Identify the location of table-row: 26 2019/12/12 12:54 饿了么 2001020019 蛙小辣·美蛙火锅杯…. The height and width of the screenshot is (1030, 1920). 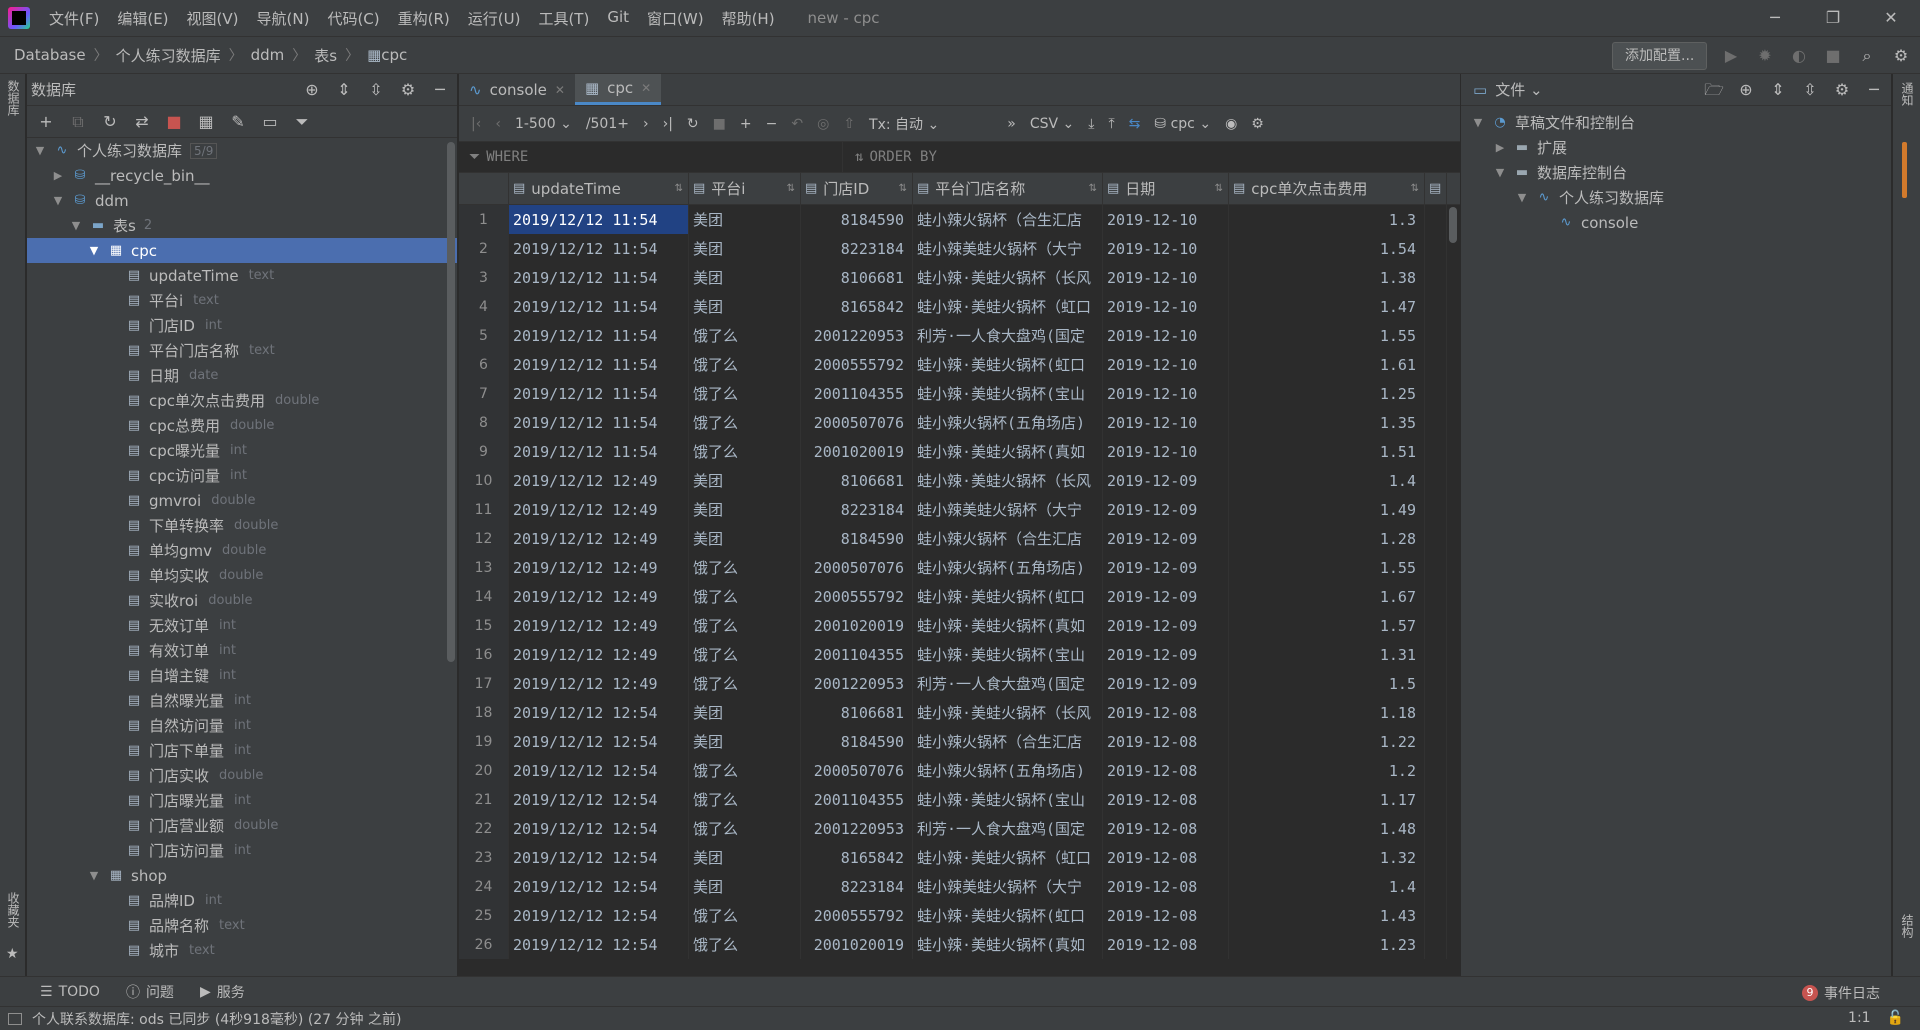
(959, 944).